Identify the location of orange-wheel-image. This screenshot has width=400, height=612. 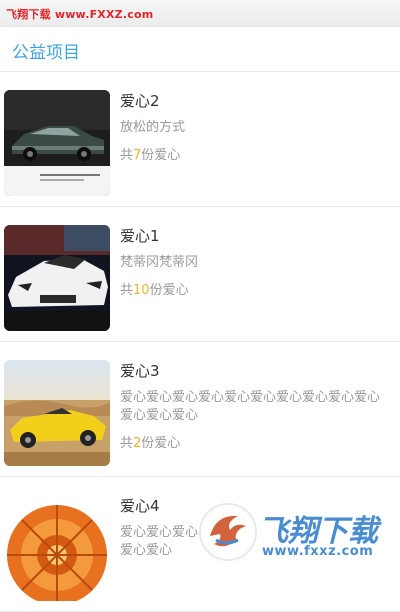
(57, 548).